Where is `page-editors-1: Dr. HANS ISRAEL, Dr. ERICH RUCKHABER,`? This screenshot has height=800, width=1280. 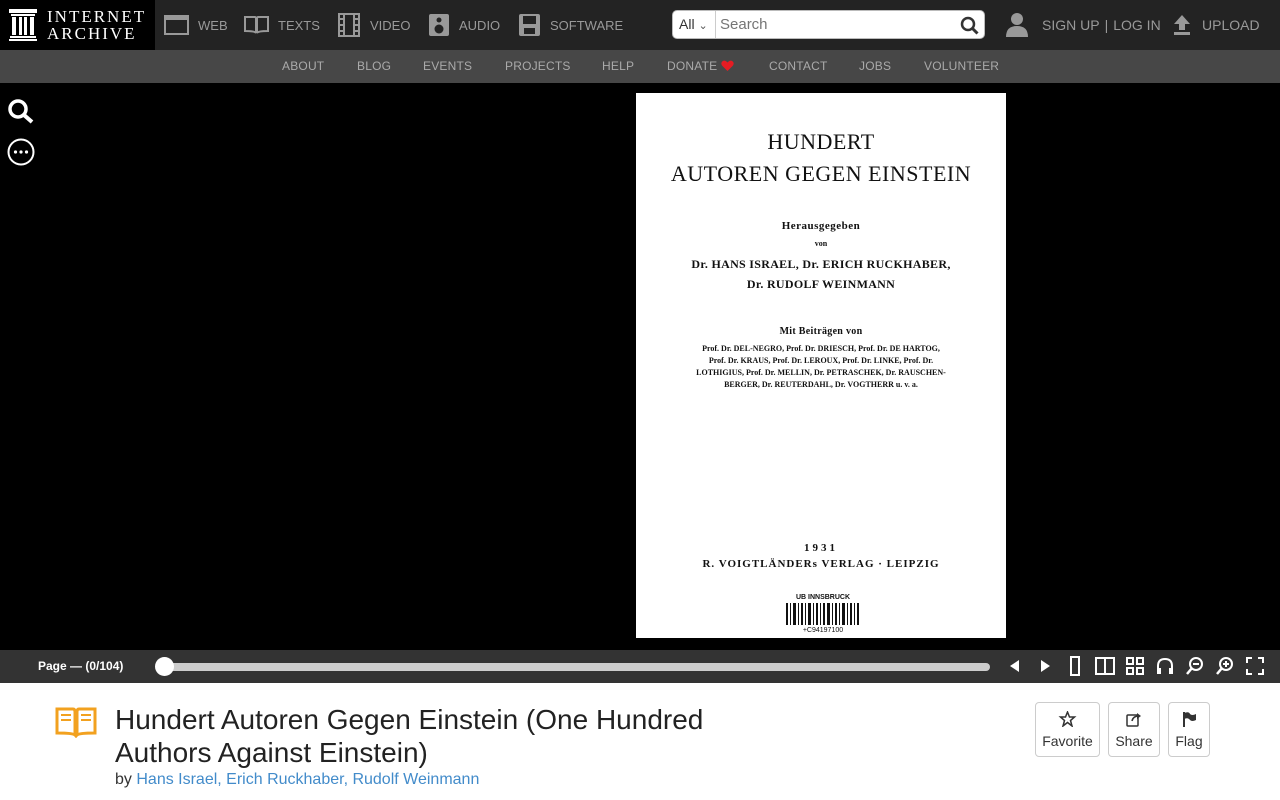 page-editors-1: Dr. HANS ISRAEL, Dr. ERICH RUCKHABER, is located at coordinates (821, 264).